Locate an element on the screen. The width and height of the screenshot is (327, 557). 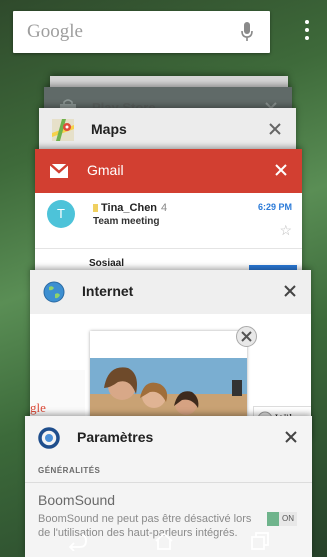
google-logo: Google is located at coordinates (55, 31).